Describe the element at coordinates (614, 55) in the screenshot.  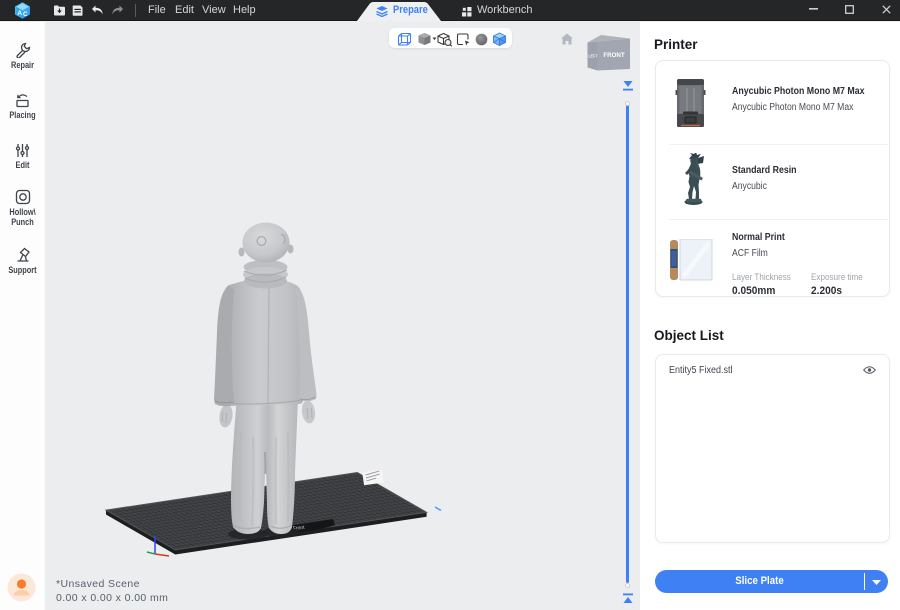
I see `svg-text: FRONT` at that location.